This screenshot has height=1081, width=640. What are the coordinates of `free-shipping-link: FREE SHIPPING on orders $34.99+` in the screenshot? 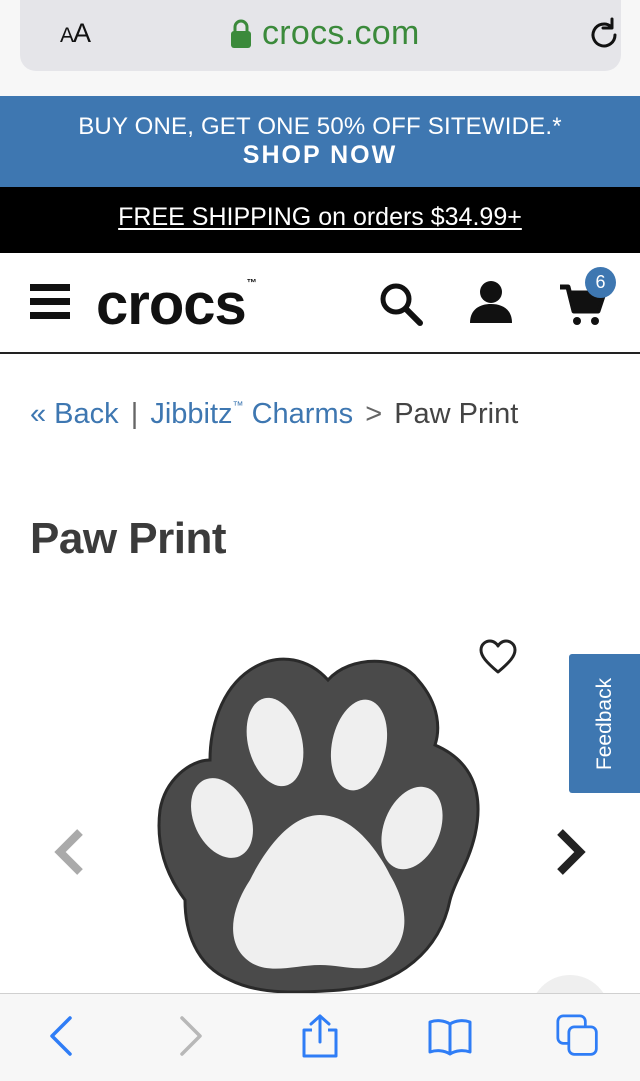 It's located at (320, 217).